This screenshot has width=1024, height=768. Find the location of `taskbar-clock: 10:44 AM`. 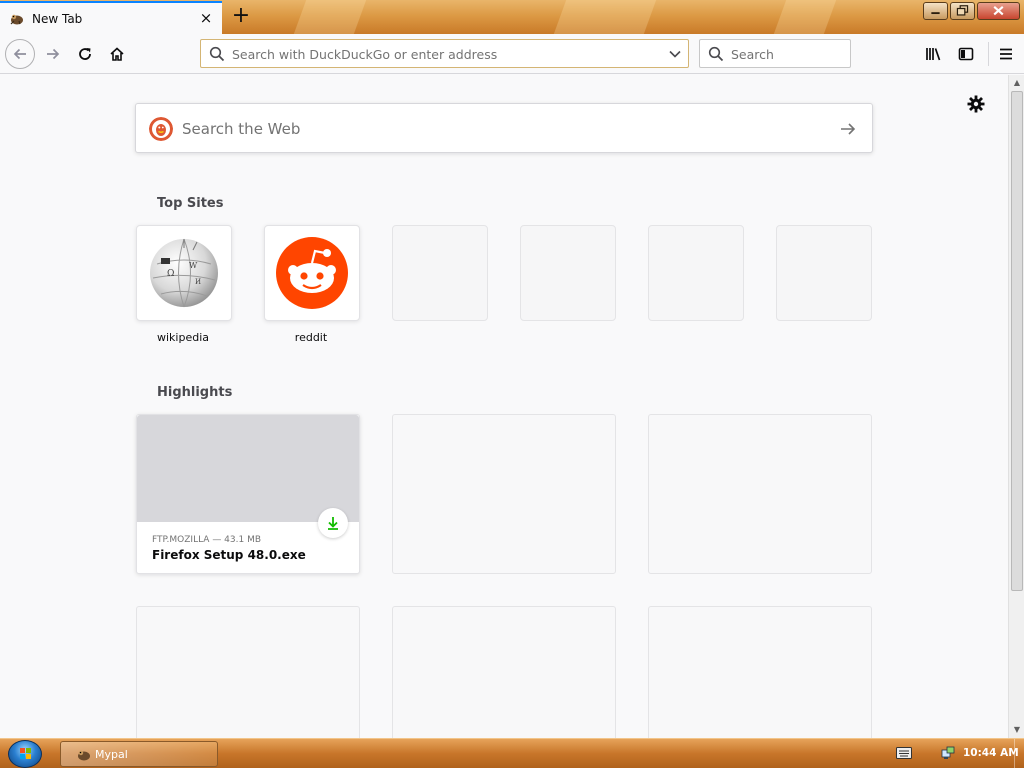

taskbar-clock: 10:44 AM is located at coordinates (991, 753).